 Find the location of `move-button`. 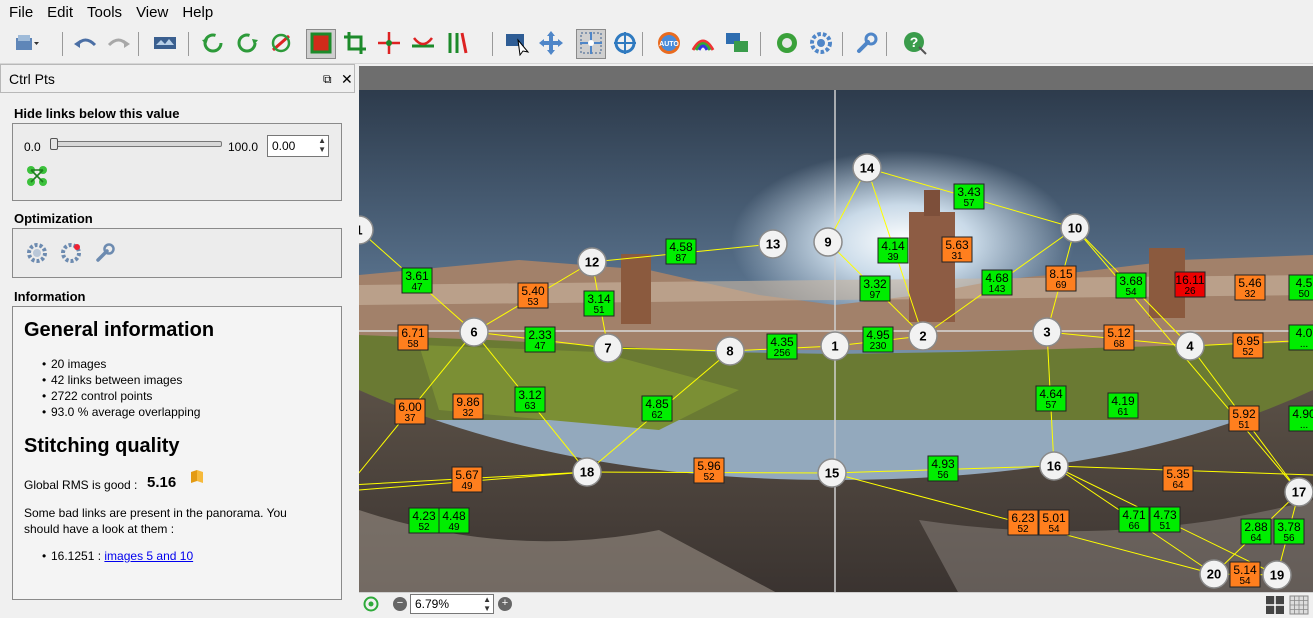

move-button is located at coordinates (551, 44).